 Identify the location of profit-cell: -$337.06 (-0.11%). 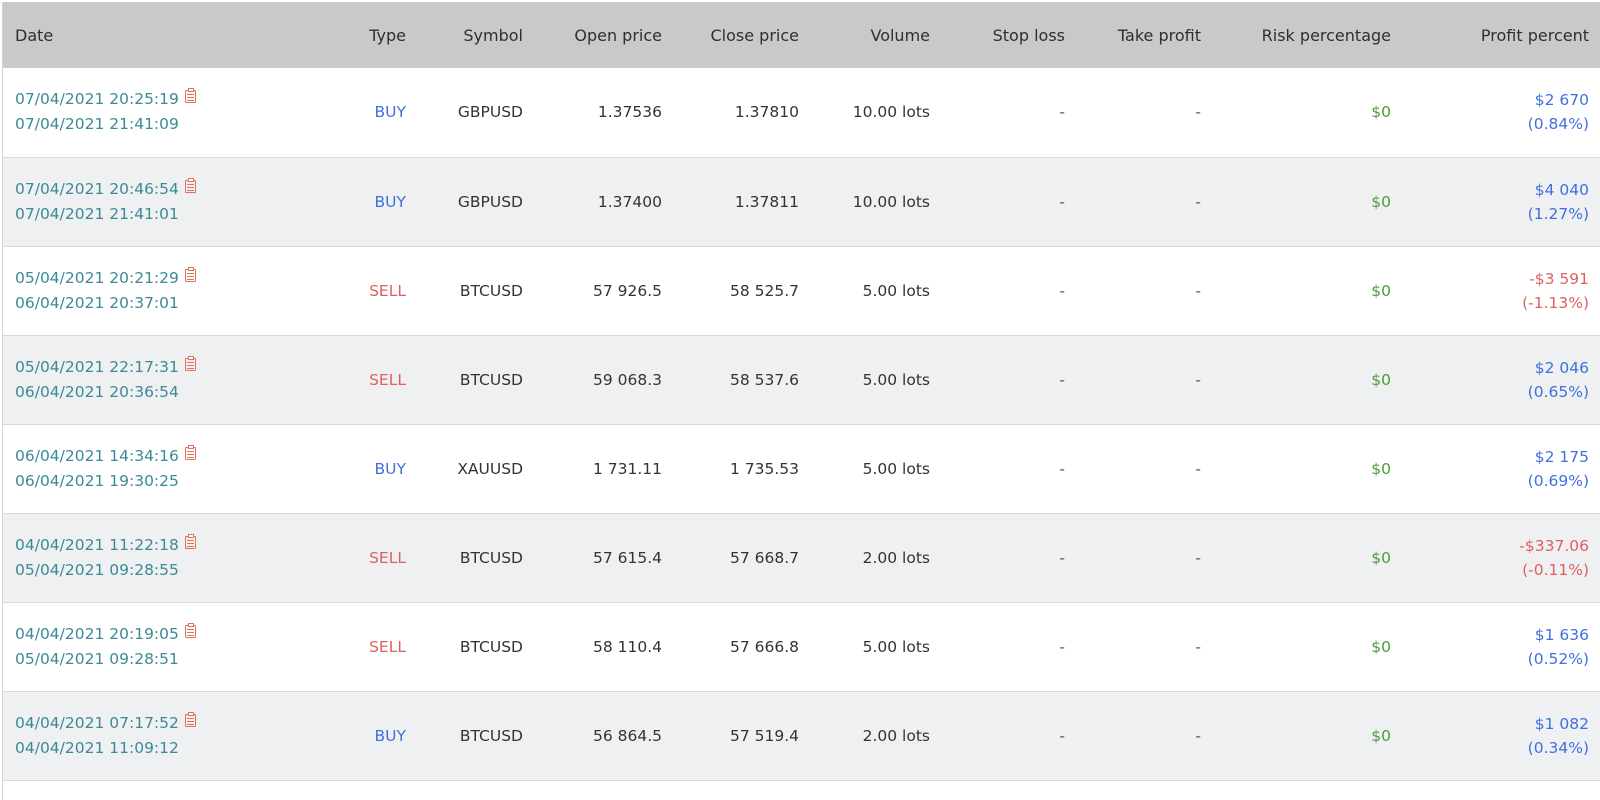
(1501, 557).